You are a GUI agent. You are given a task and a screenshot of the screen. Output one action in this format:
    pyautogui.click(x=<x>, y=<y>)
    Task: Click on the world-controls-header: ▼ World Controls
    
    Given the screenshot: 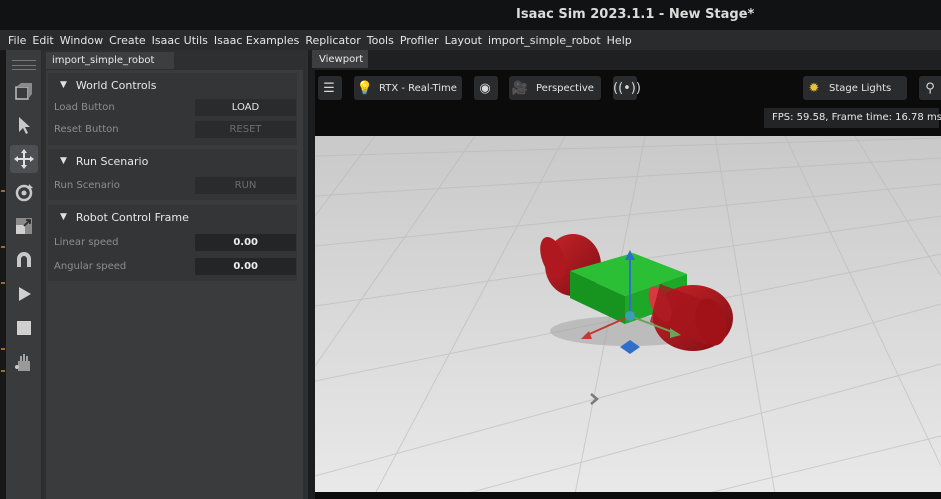 What is the action you would take?
    pyautogui.click(x=172, y=85)
    